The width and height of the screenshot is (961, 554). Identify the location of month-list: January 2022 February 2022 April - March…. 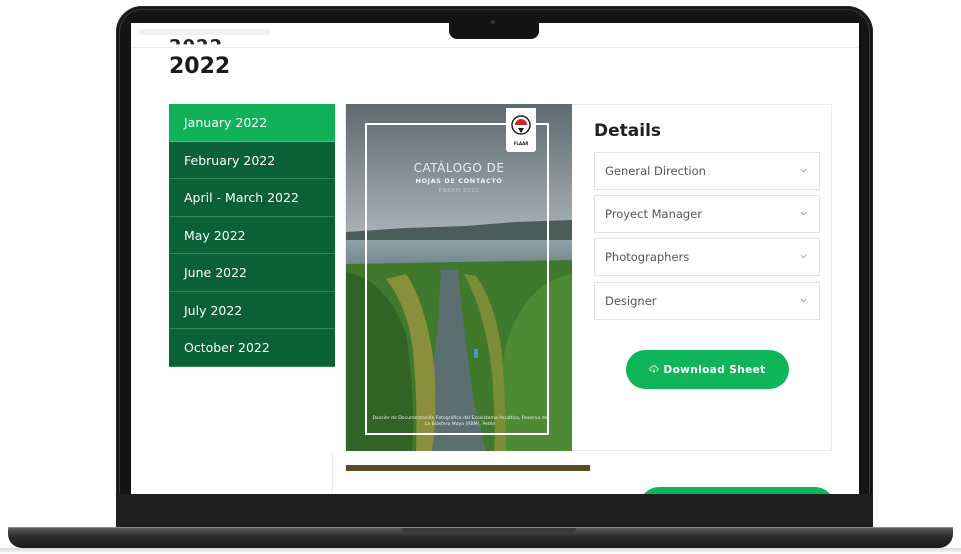
(252, 235).